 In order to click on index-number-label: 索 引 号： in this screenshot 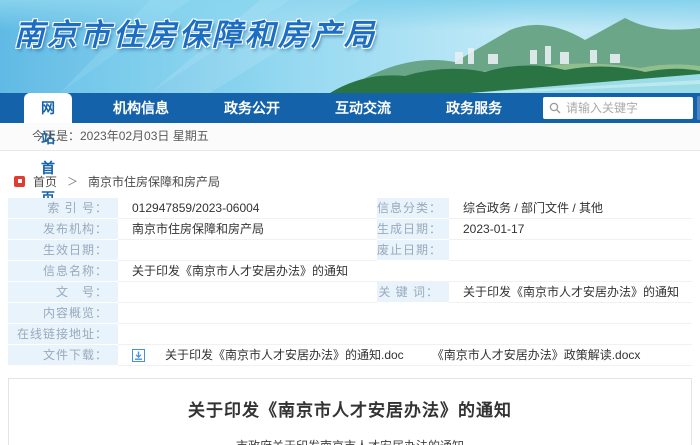, I will do `click(63, 208)`.